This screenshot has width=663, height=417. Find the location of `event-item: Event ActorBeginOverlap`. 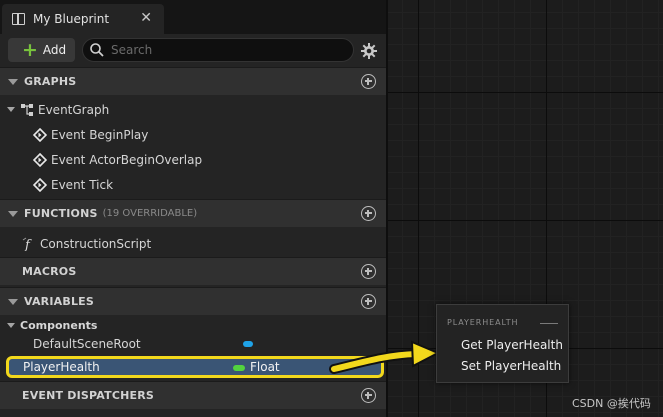

event-item: Event ActorBeginOverlap is located at coordinates (193, 159).